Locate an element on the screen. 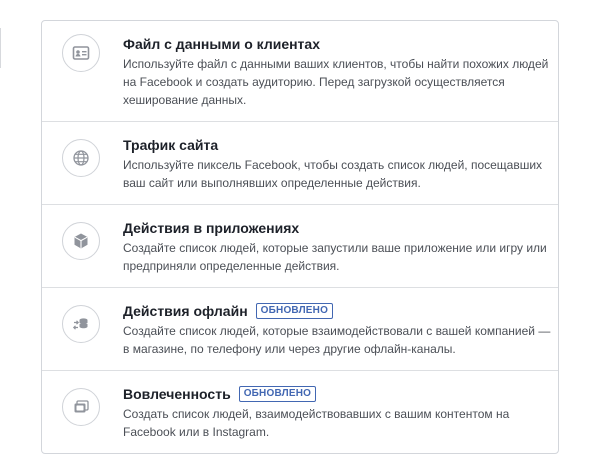 This screenshot has width=598, height=465. option-title-text: Действия в приложениях is located at coordinates (211, 228).